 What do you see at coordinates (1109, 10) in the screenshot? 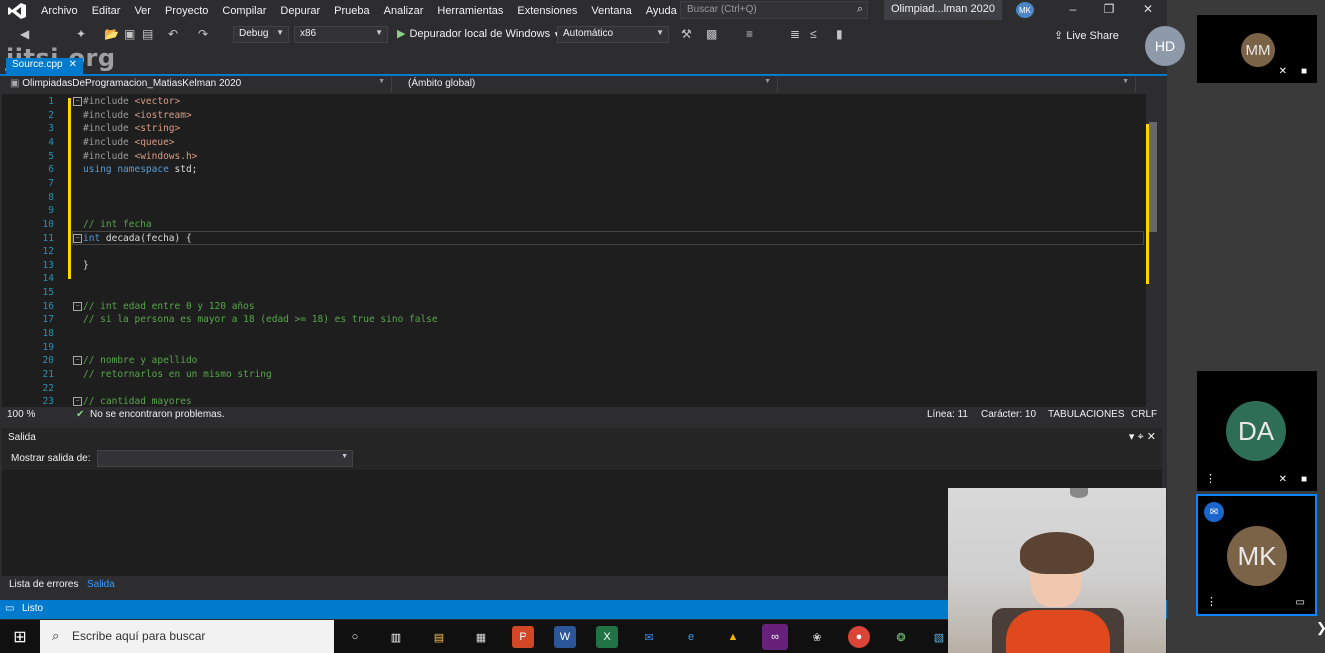
I see `restore-icon: ❐` at bounding box center [1109, 10].